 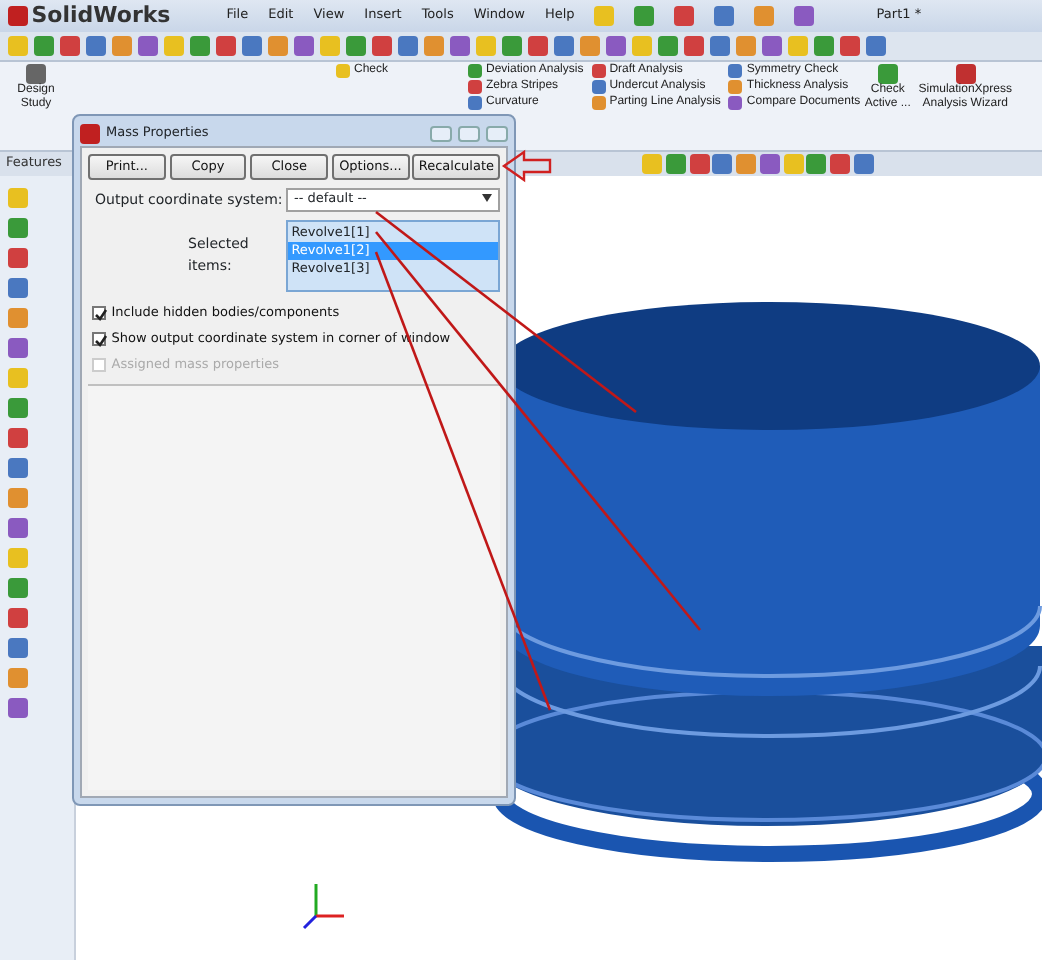 What do you see at coordinates (36, 74) in the screenshot?
I see `design-study-icon` at bounding box center [36, 74].